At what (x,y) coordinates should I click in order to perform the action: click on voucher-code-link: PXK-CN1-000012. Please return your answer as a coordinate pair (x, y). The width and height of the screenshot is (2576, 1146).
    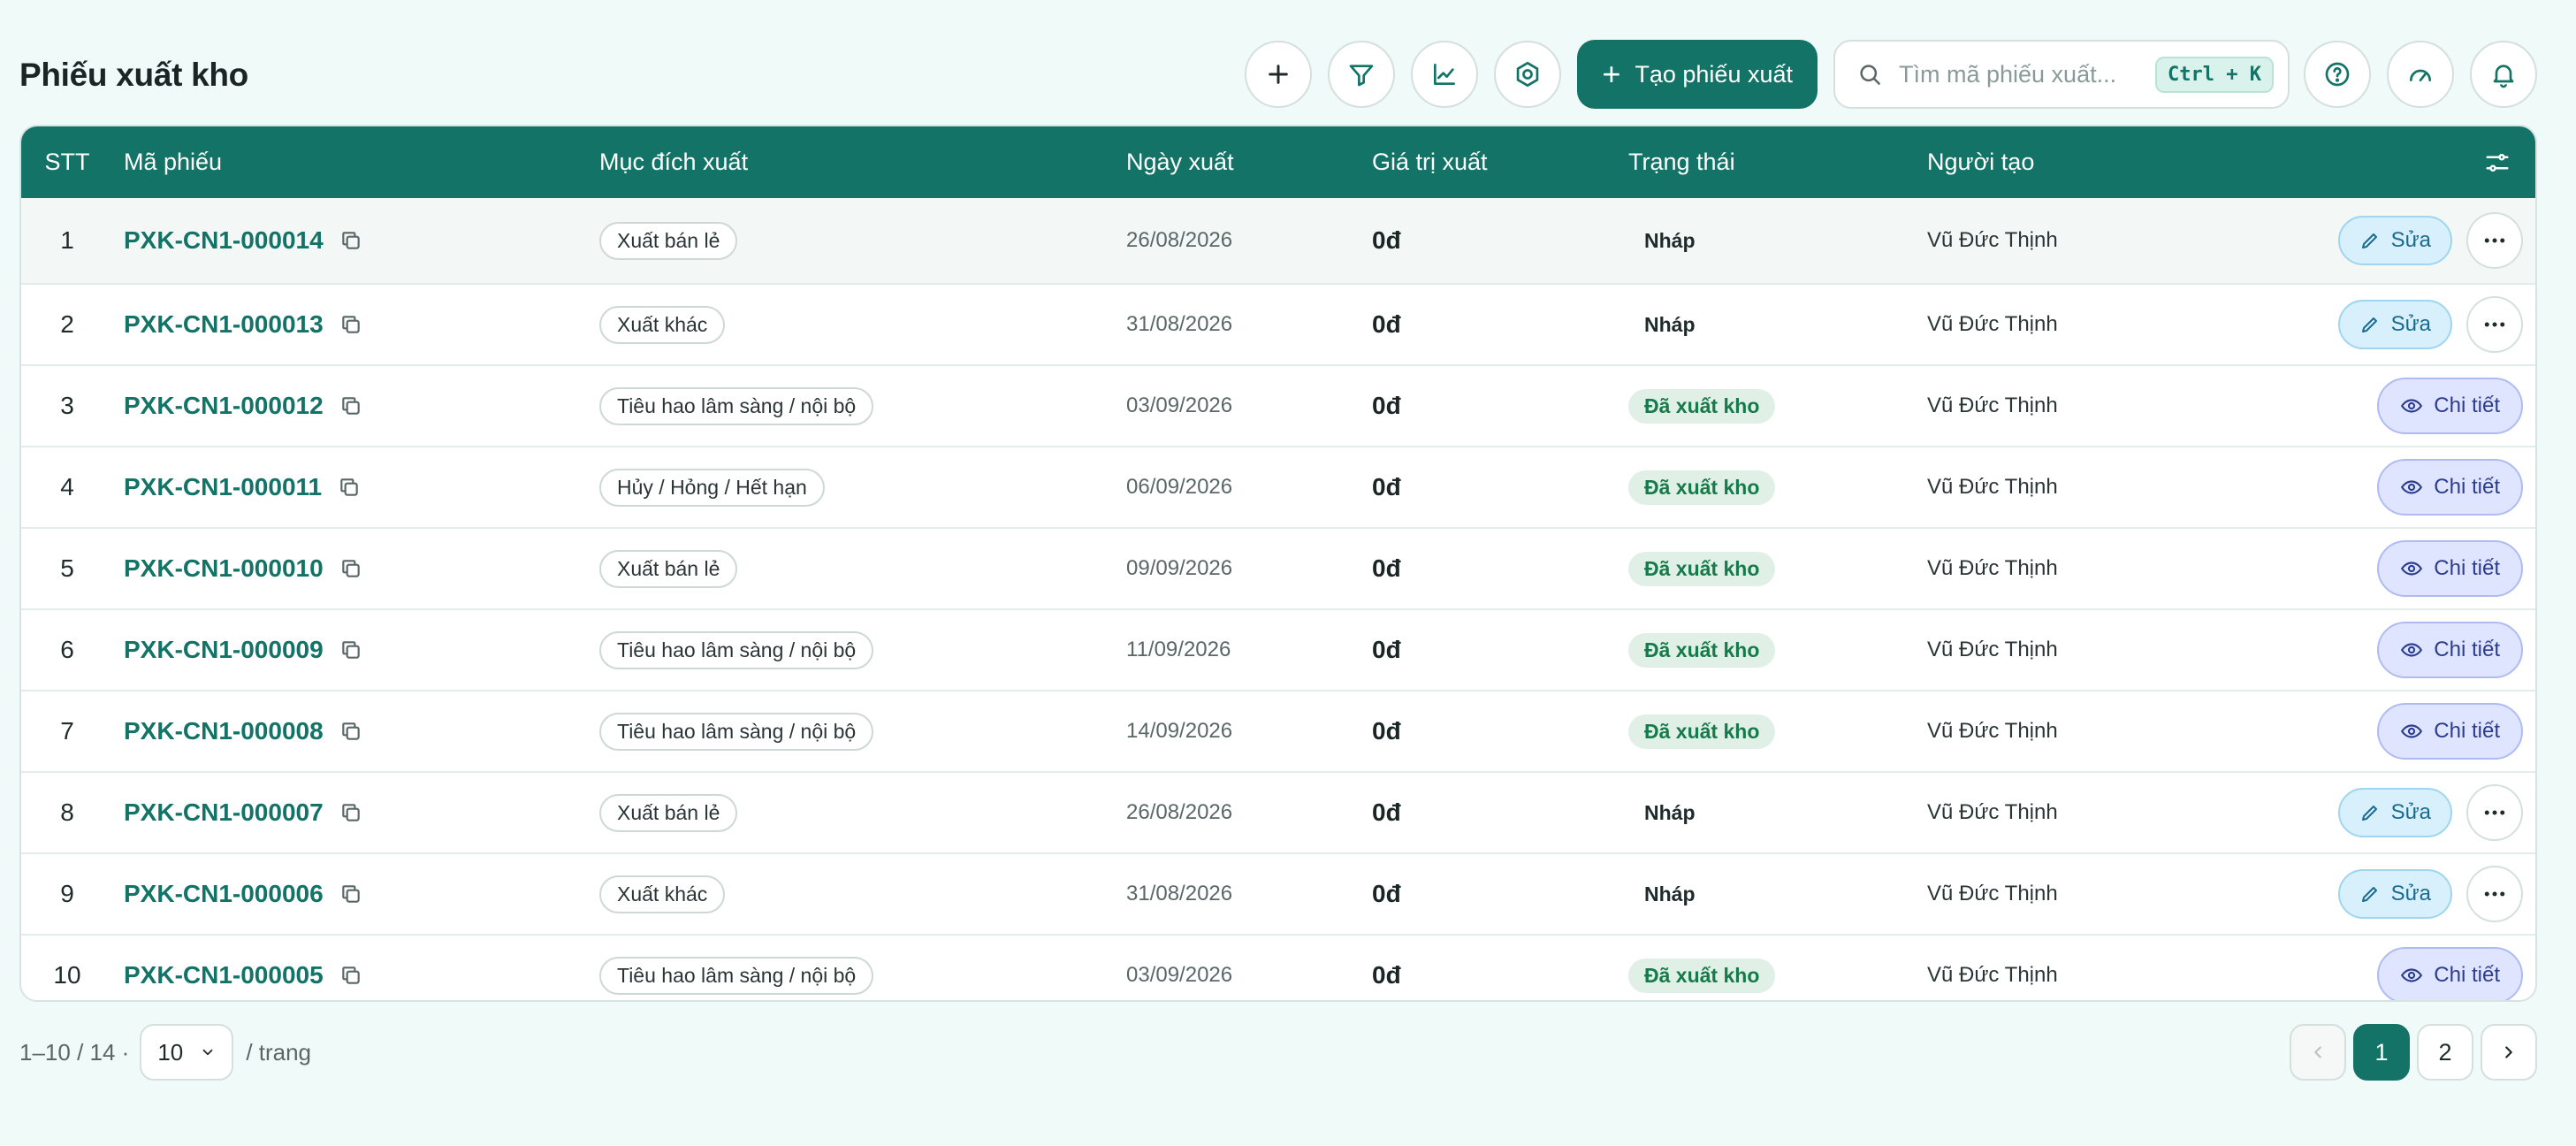
    Looking at the image, I should click on (224, 406).